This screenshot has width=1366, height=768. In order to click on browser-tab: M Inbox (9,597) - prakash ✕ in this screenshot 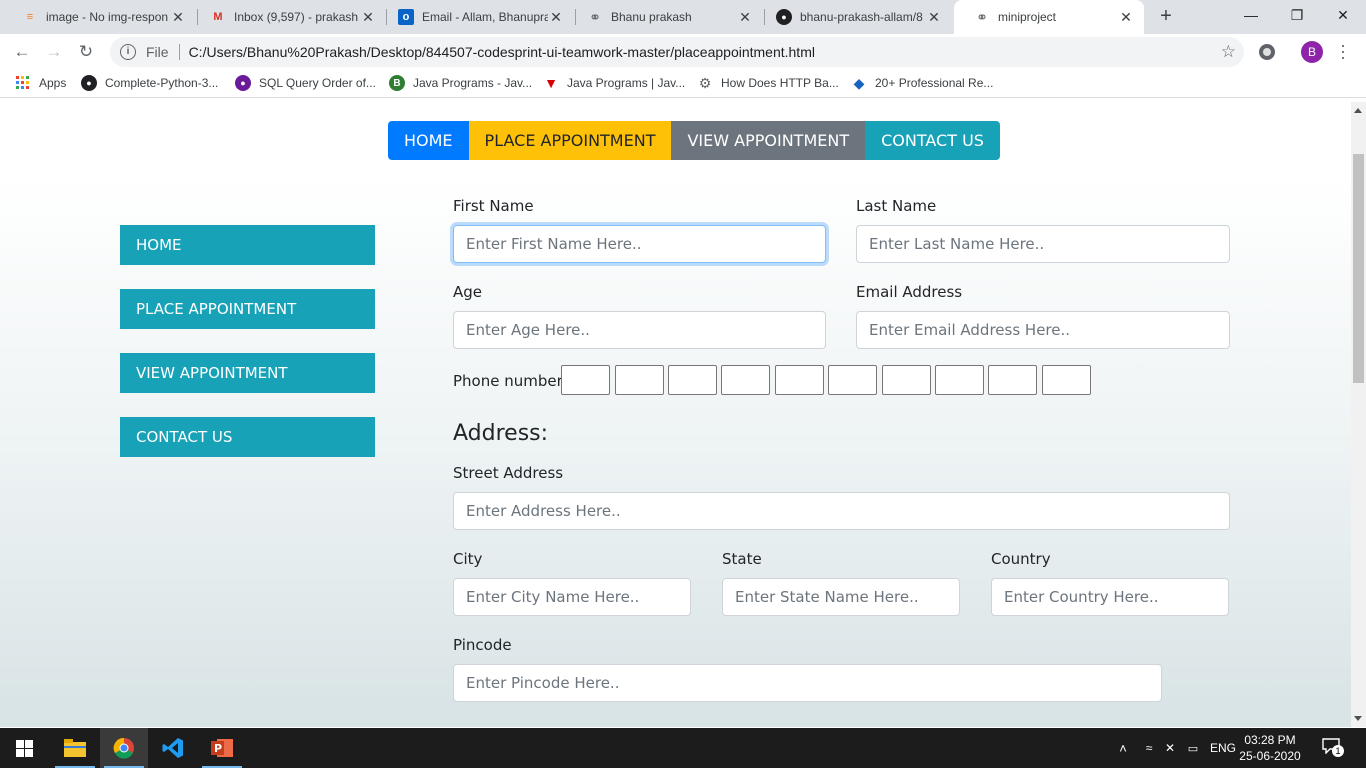, I will do `click(288, 17)`.